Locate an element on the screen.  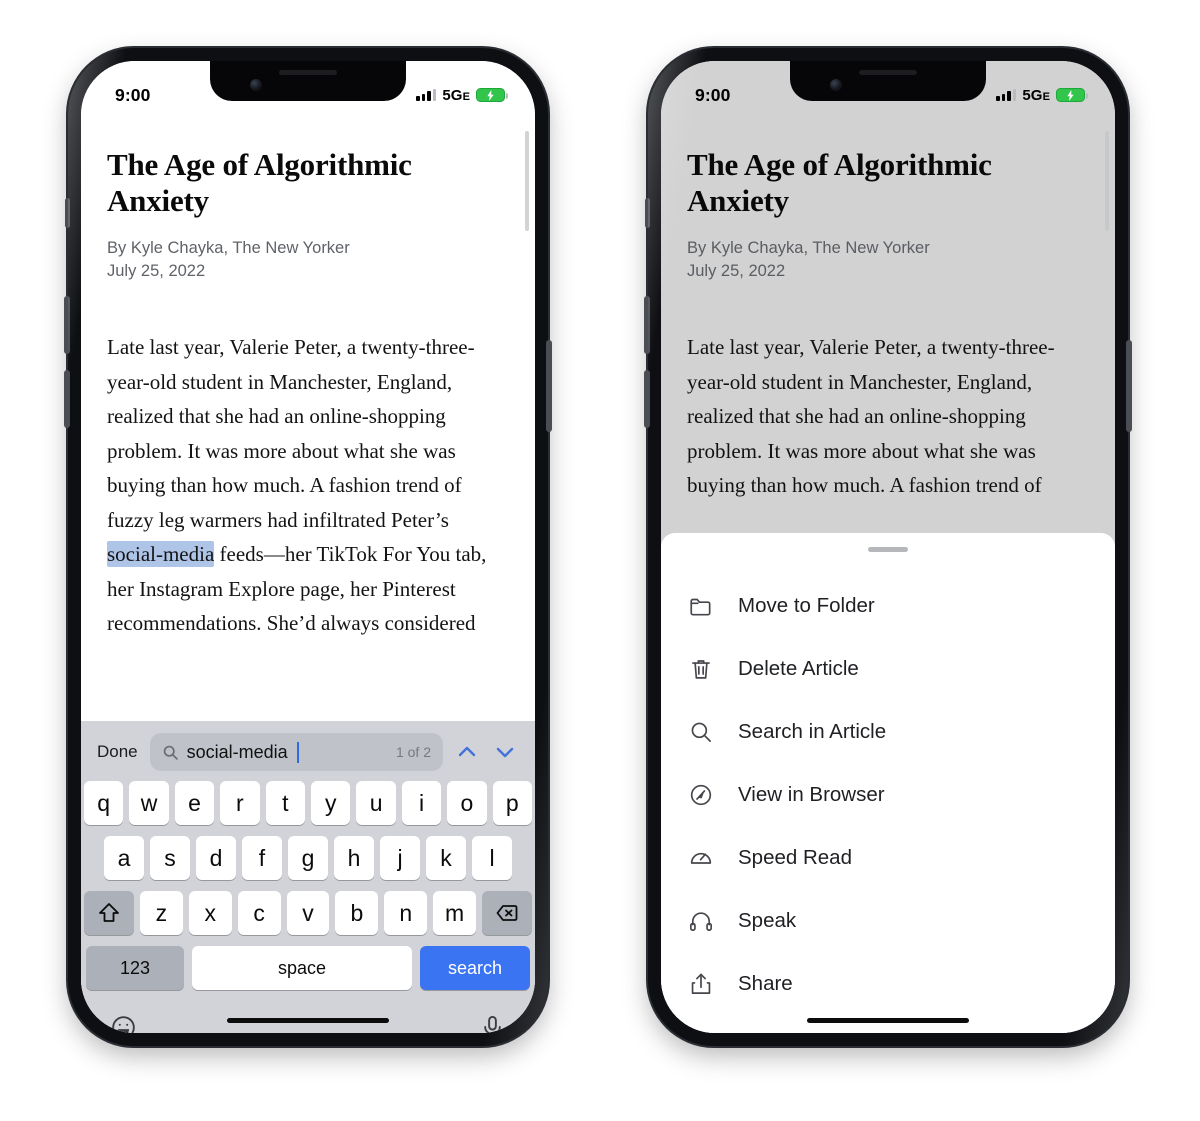
sheet-item-label: Delete Article is located at coordinates (798, 668).